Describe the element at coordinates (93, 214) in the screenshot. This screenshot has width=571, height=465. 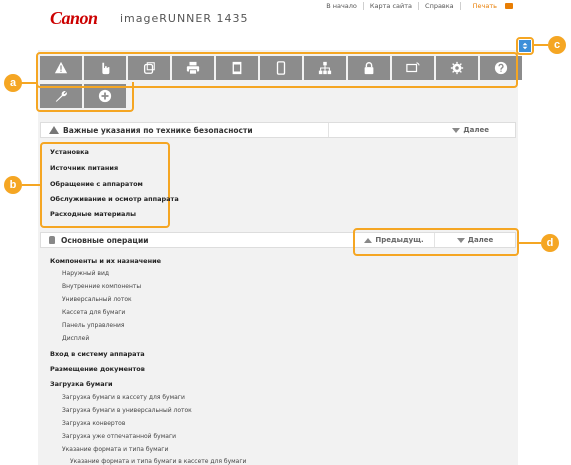
I see `safety-item: Расходные материалы` at that location.